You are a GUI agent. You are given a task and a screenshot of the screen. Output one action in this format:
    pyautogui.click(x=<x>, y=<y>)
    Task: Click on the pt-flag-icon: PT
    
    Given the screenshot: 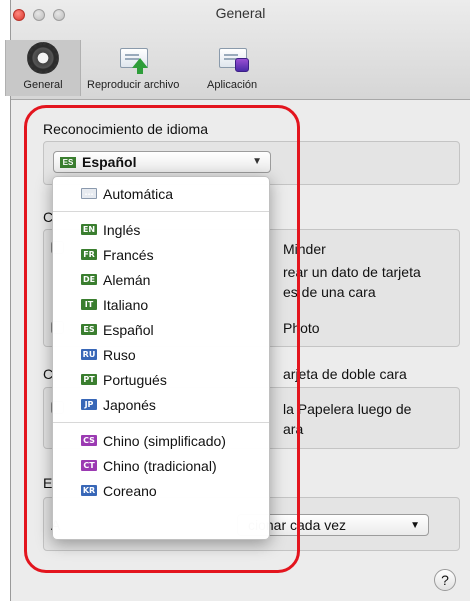 What is the action you would take?
    pyautogui.click(x=89, y=379)
    